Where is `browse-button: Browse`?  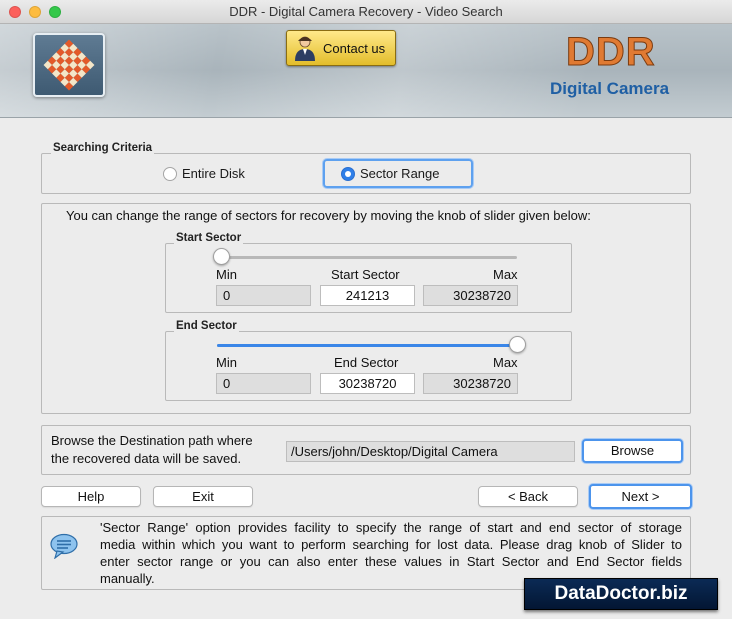 browse-button: Browse is located at coordinates (632, 451).